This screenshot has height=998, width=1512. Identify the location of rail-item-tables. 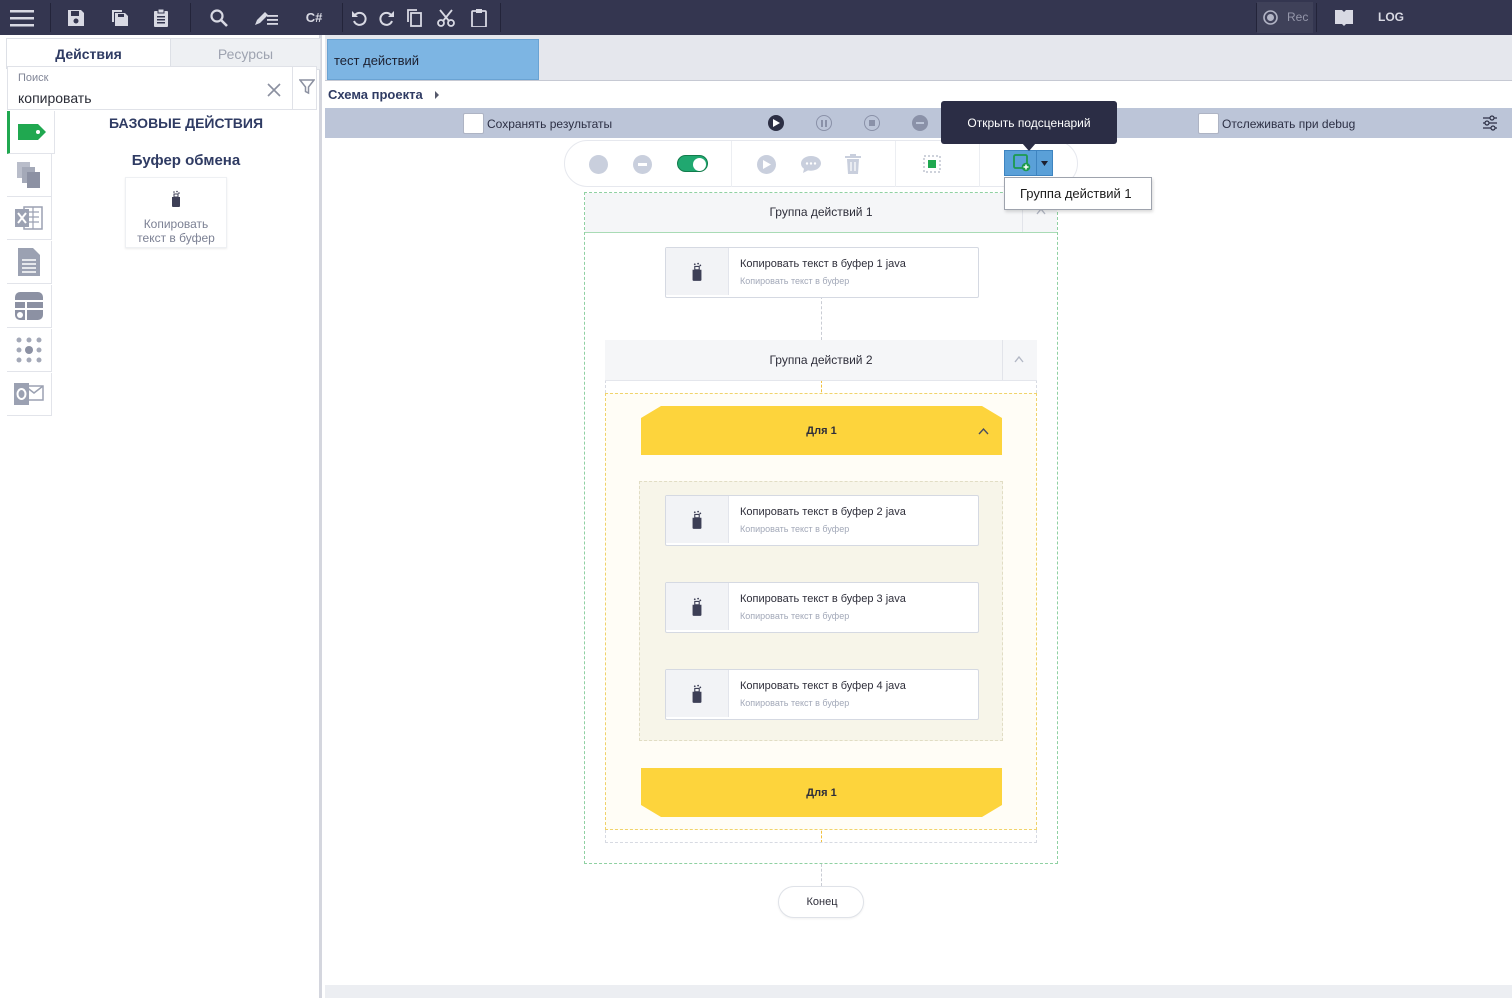
(29, 306).